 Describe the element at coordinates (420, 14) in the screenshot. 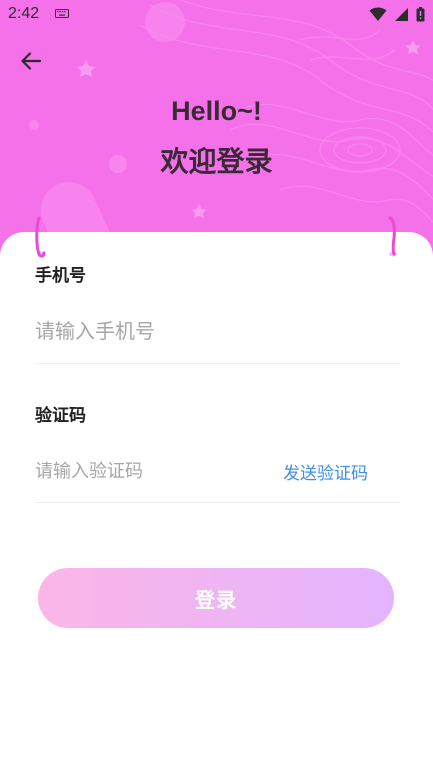

I see `battery-icon` at that location.